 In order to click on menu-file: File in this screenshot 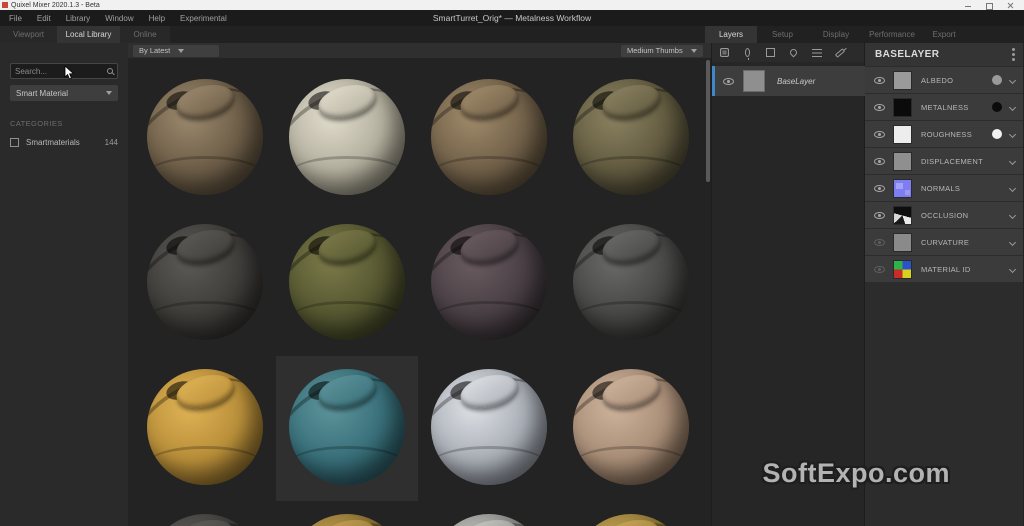, I will do `click(15, 18)`.